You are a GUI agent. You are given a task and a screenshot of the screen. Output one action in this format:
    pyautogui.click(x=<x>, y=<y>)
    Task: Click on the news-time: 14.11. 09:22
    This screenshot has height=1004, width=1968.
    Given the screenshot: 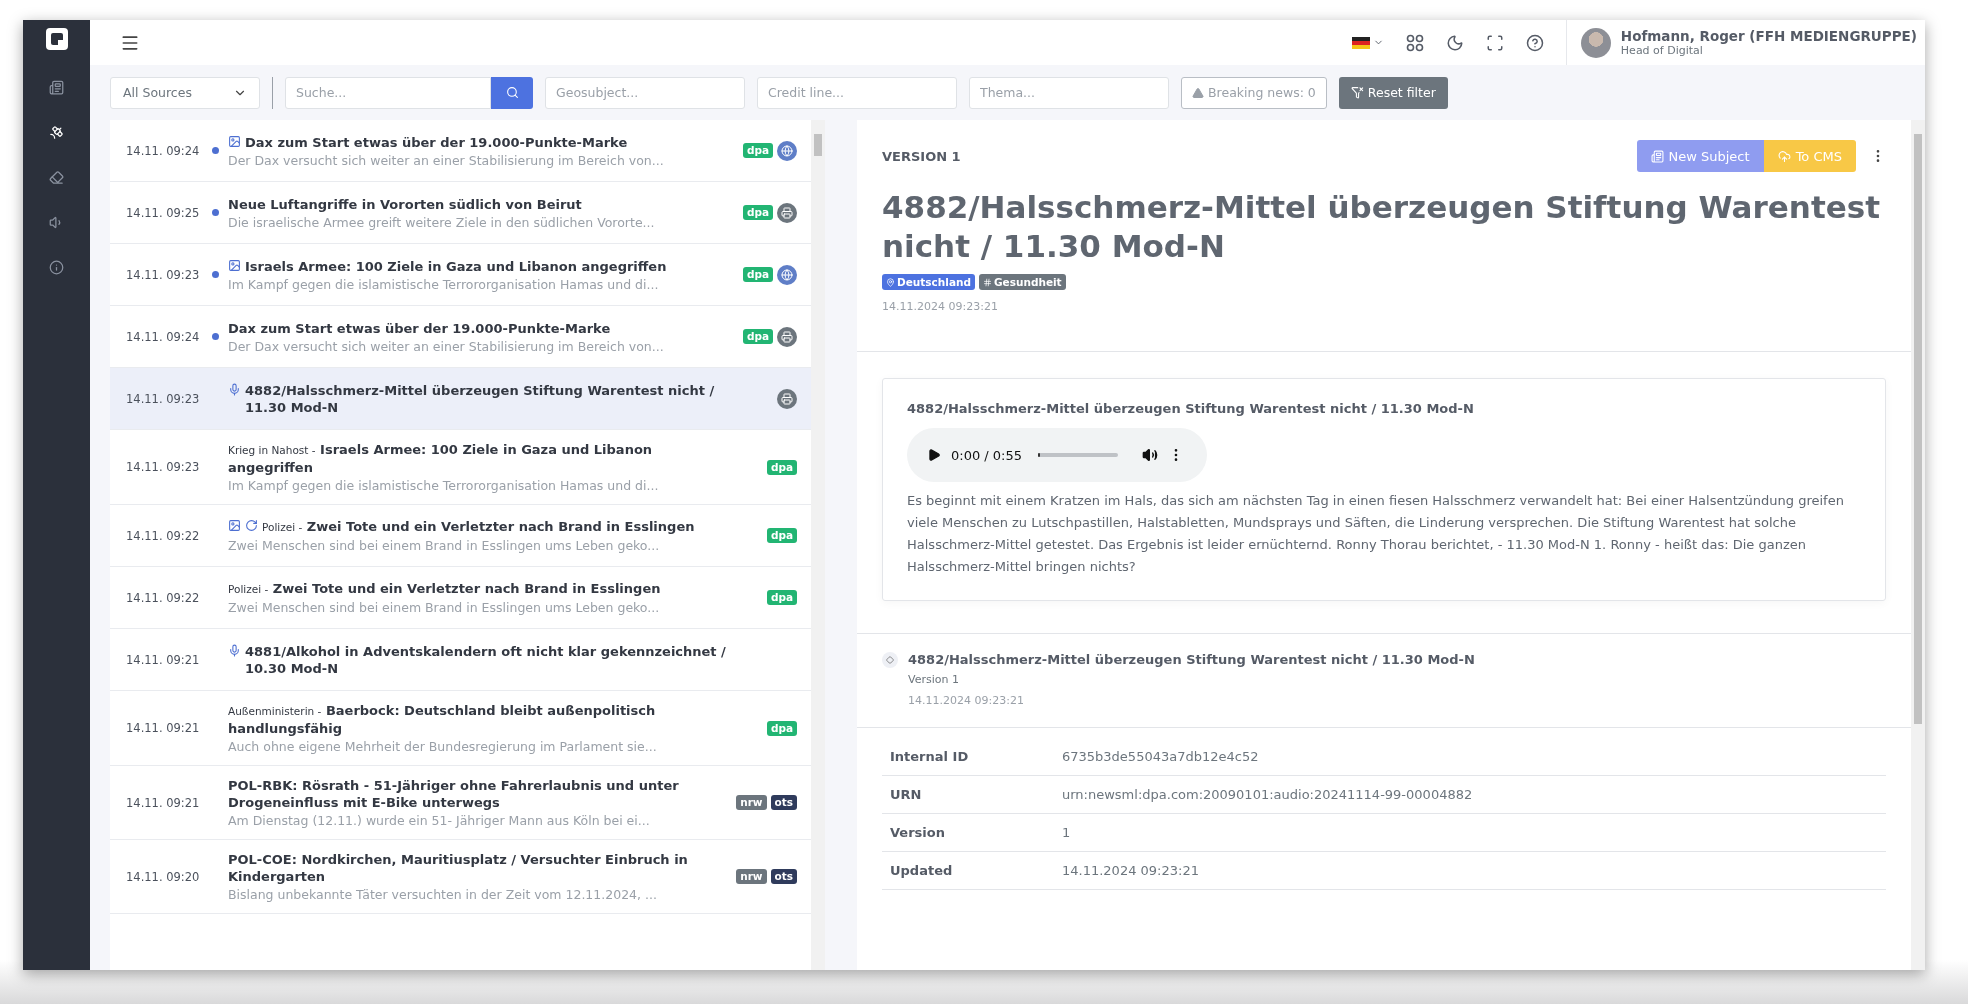 What is the action you would take?
    pyautogui.click(x=163, y=597)
    